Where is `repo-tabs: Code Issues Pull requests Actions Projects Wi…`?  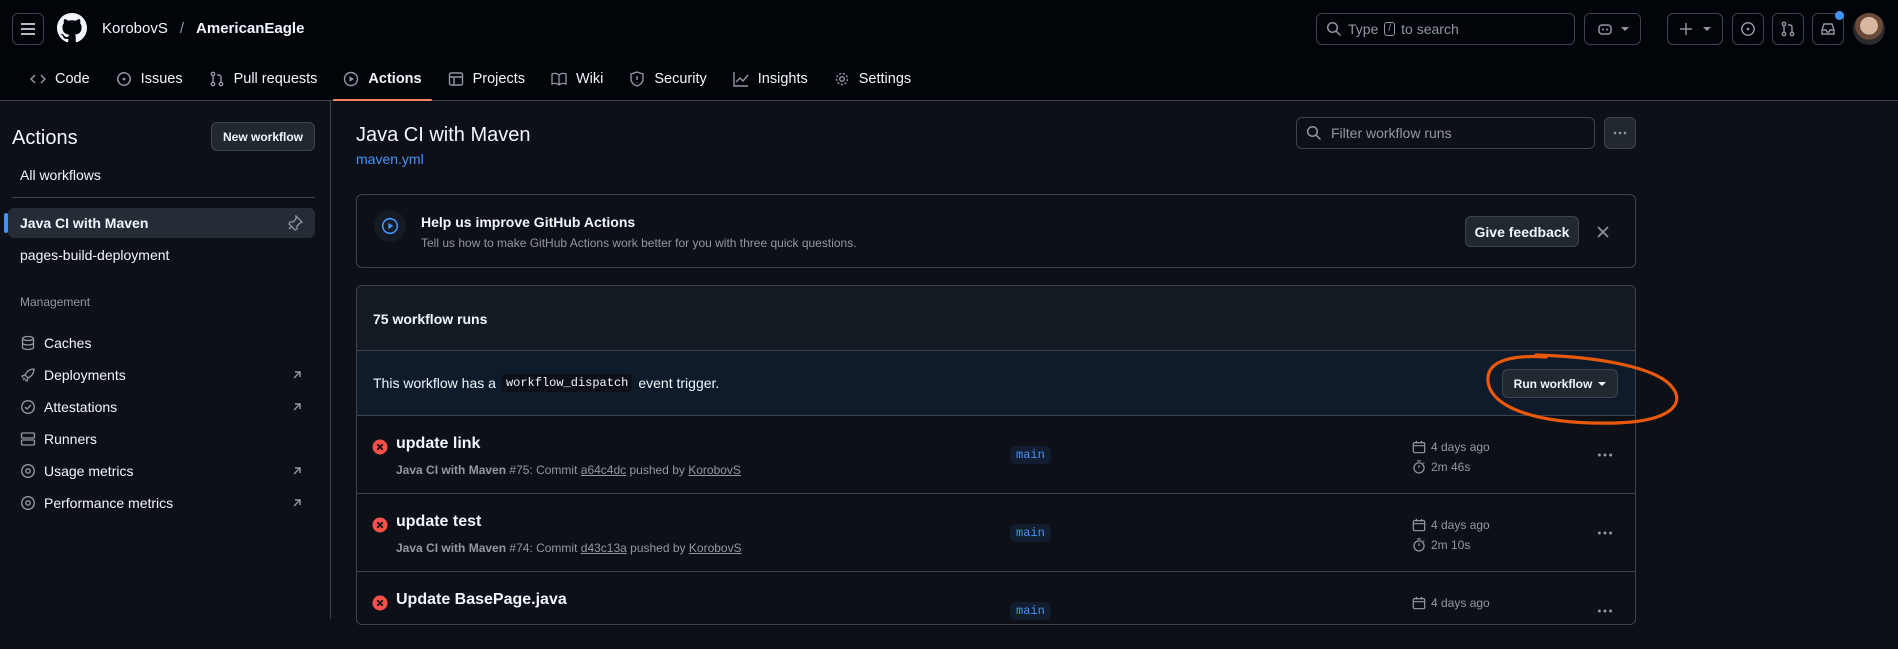
repo-tabs: Code Issues Pull requests Actions Projects Wi… is located at coordinates (470, 79).